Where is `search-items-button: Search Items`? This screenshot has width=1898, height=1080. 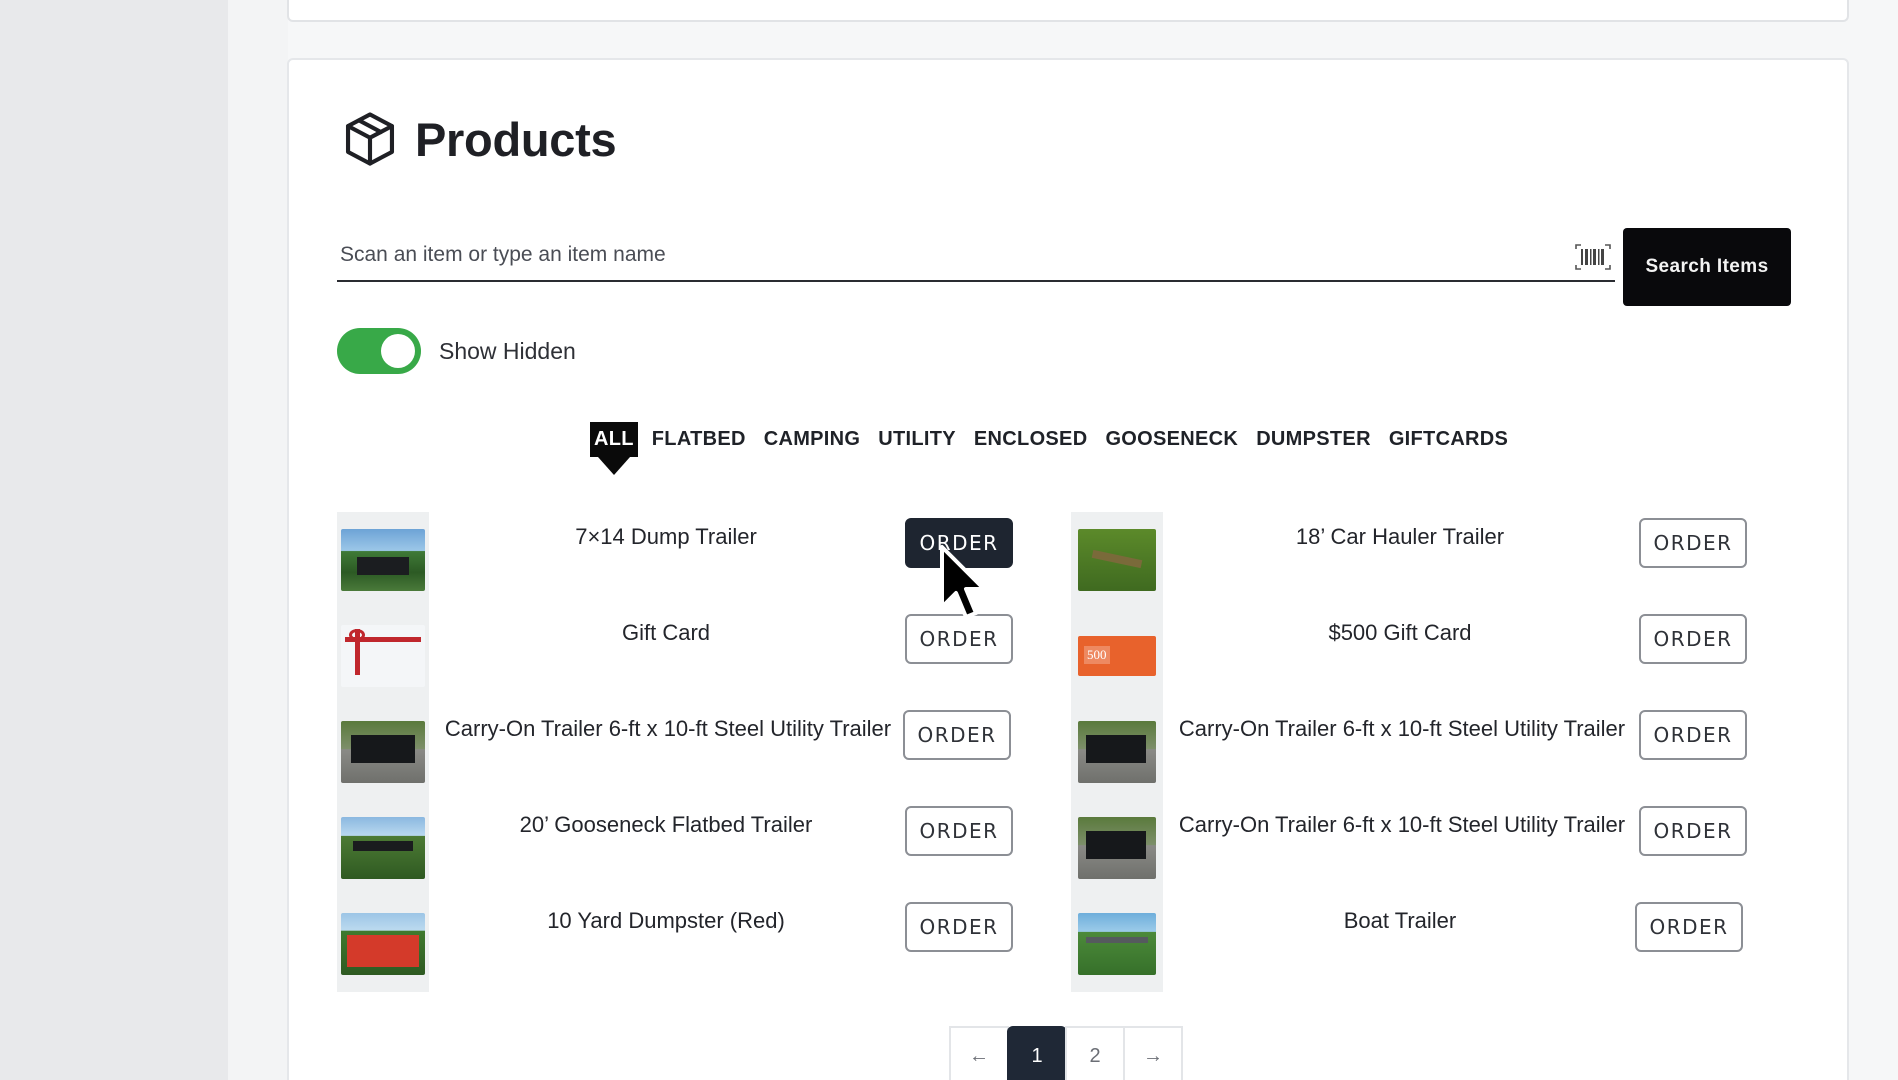 search-items-button: Search Items is located at coordinates (1707, 267).